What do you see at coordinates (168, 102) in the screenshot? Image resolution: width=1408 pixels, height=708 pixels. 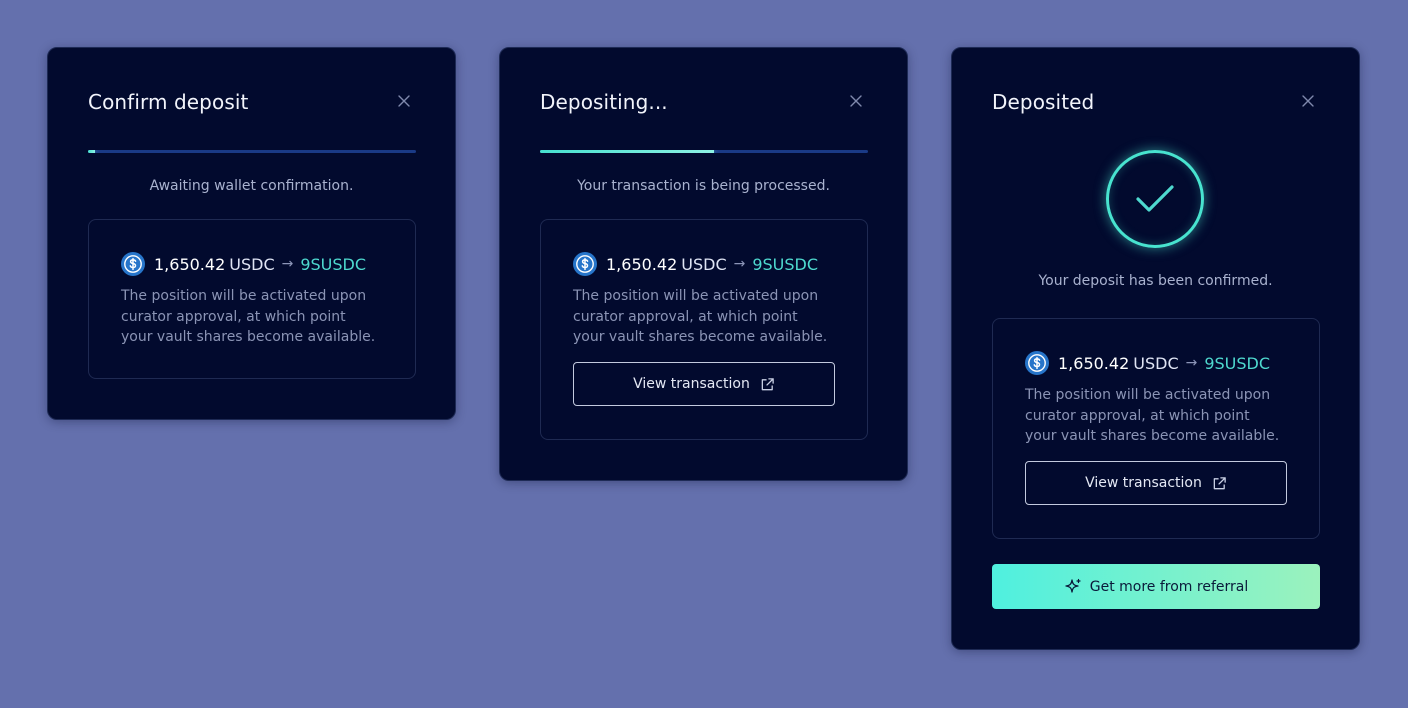 I see `modal-title: Confirm deposit` at bounding box center [168, 102].